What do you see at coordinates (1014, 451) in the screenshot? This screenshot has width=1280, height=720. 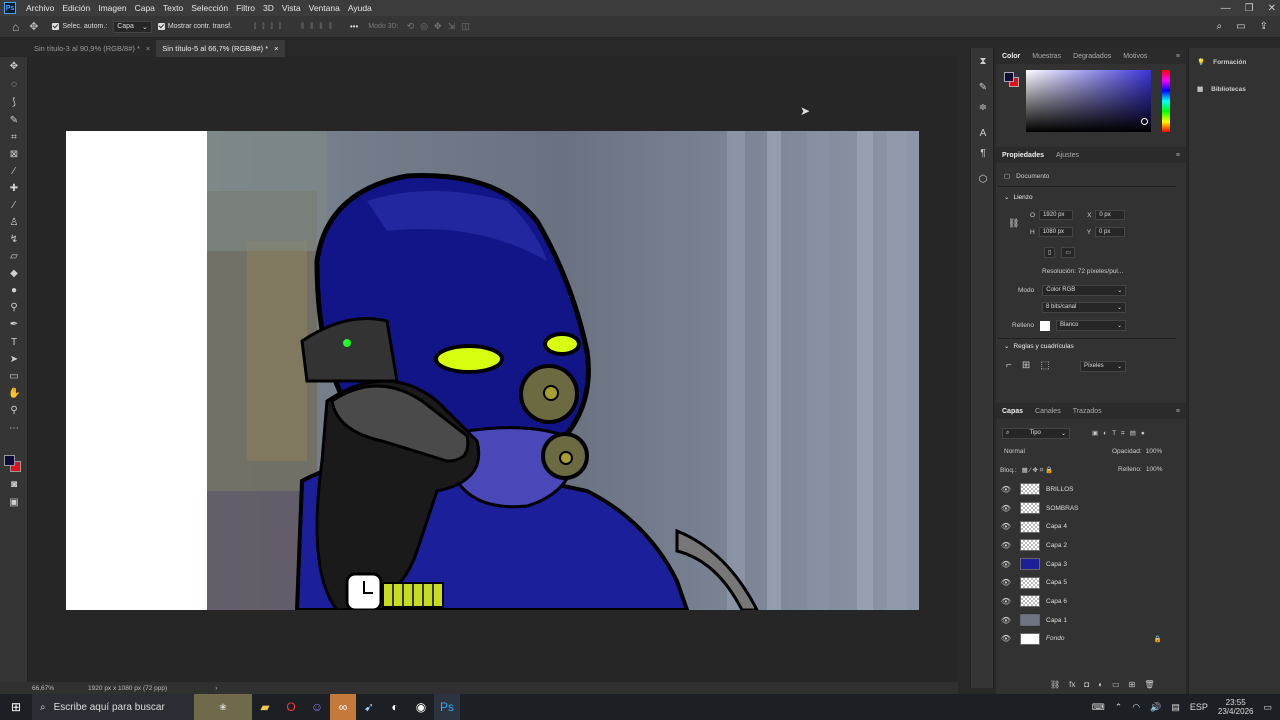 I see `blend-mode-dropdown: Normal` at bounding box center [1014, 451].